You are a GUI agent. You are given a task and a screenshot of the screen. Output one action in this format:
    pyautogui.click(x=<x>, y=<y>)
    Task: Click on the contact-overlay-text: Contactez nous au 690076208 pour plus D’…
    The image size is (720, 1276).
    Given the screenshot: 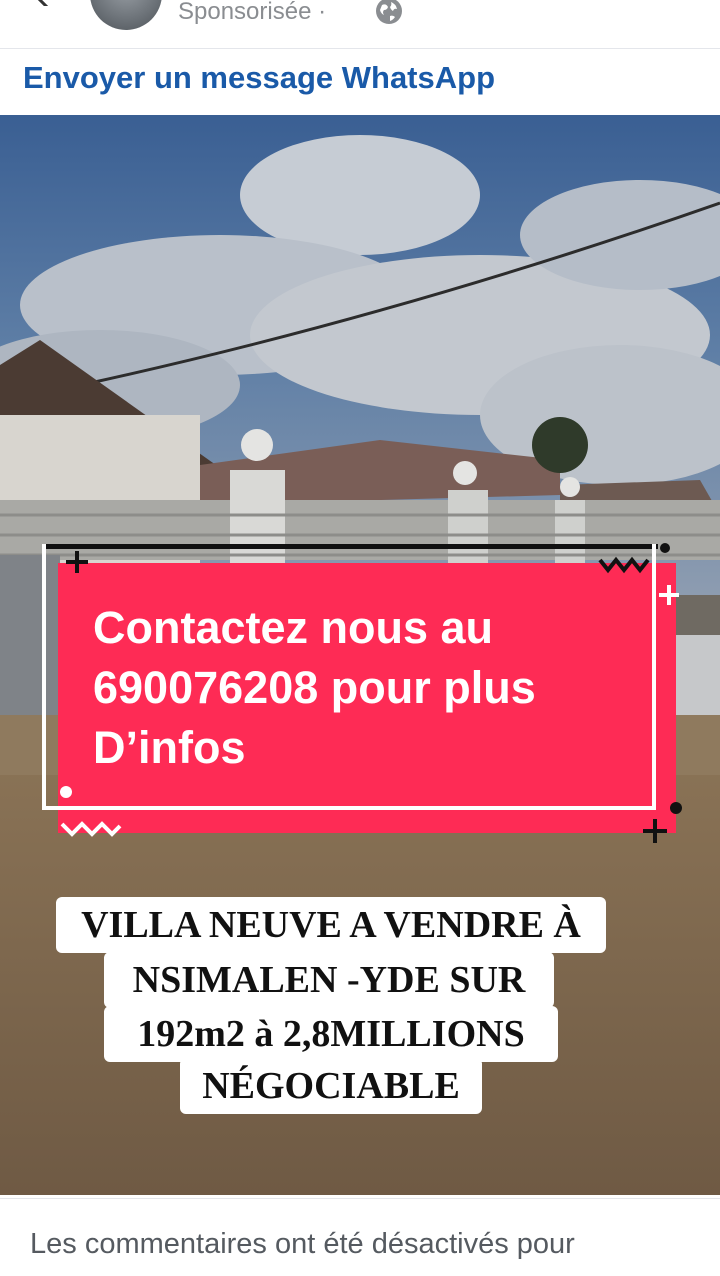 What is the action you would take?
    pyautogui.click(x=373, y=688)
    